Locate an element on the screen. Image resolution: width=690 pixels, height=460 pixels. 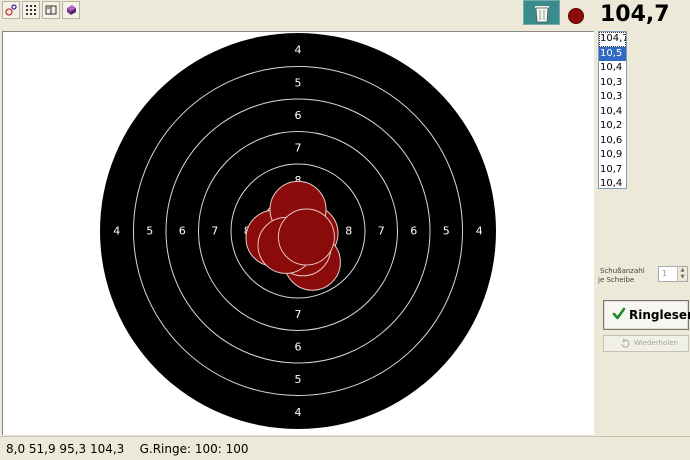
shot-value-item: 10,9 is located at coordinates (612, 155).